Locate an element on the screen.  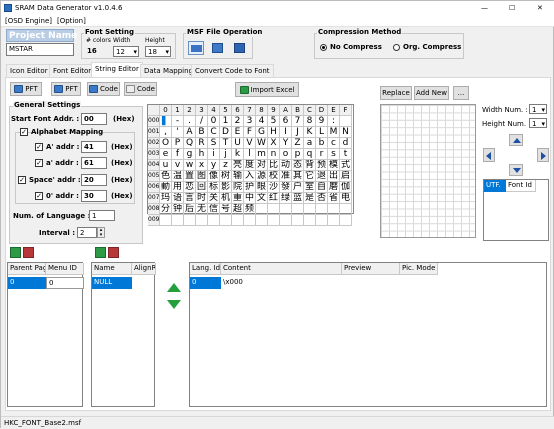
interval-spinner: ▴ ▾ is located at coordinates (101, 232).